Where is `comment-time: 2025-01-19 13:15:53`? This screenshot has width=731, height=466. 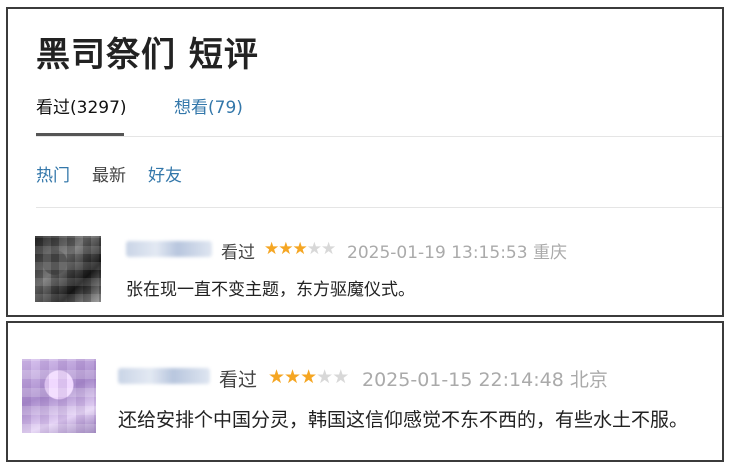
comment-time: 2025-01-19 13:15:53 is located at coordinates (437, 253).